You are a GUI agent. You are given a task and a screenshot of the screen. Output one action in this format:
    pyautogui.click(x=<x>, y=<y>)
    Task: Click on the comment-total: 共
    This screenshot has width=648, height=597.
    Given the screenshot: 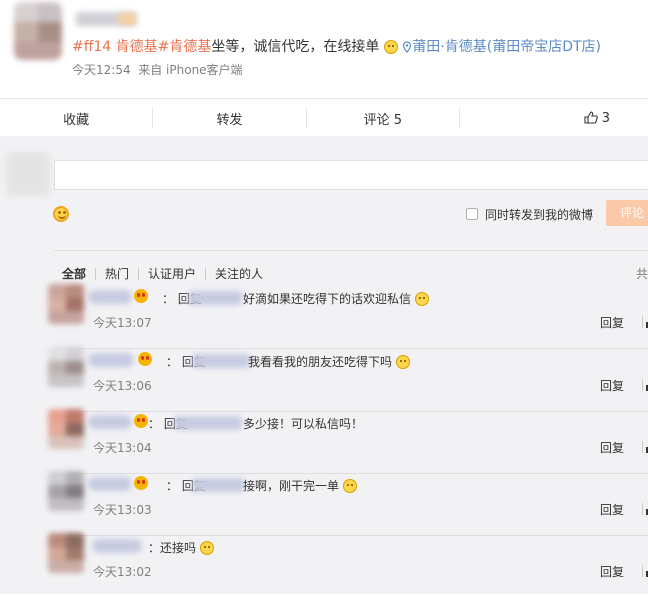 What is the action you would take?
    pyautogui.click(x=642, y=274)
    